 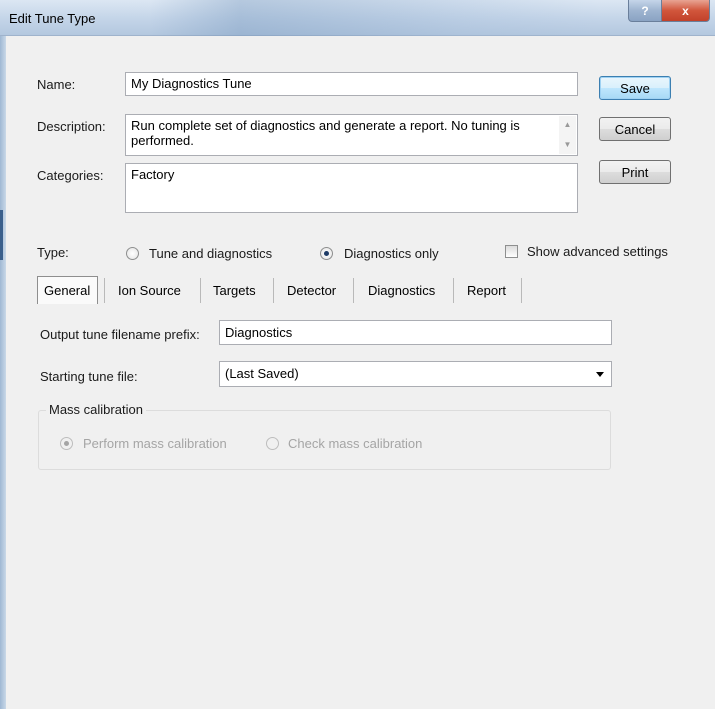 I want to click on categories-input: Factory, so click(x=351, y=188).